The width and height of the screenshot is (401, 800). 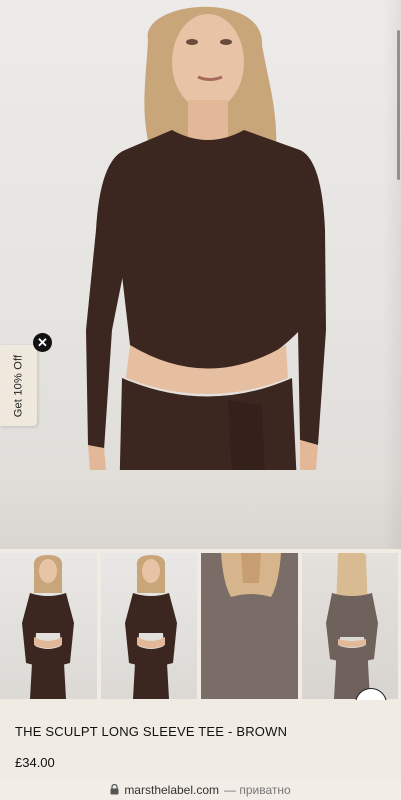 I want to click on close-icon: ✕, so click(x=42, y=342).